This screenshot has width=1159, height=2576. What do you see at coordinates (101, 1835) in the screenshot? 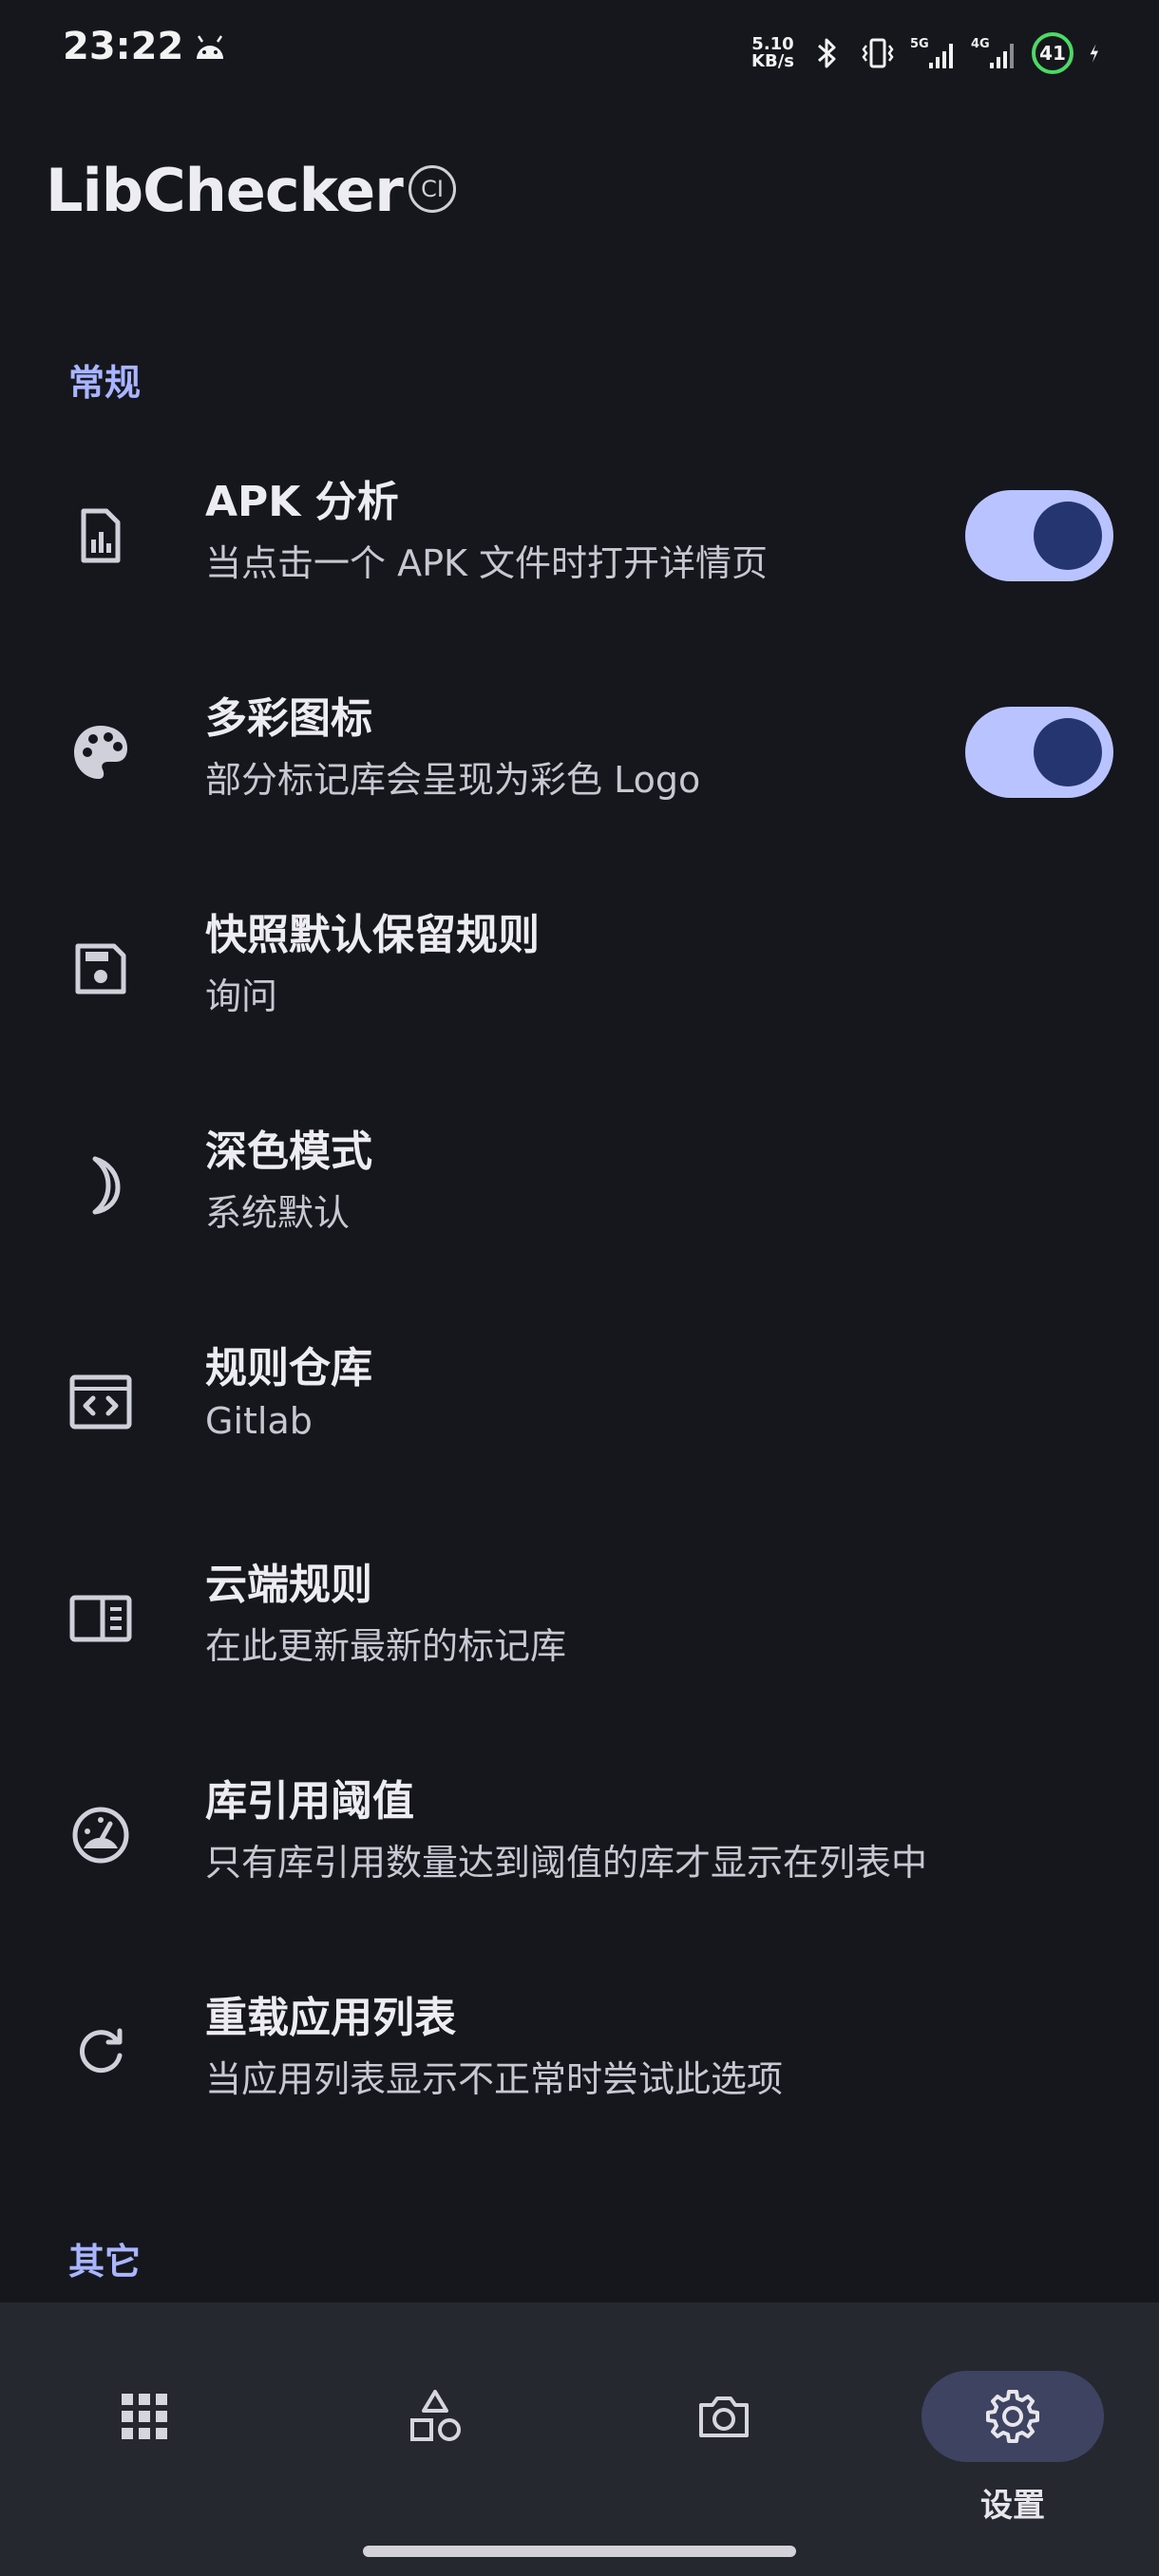
I see `speedometer-icon` at bounding box center [101, 1835].